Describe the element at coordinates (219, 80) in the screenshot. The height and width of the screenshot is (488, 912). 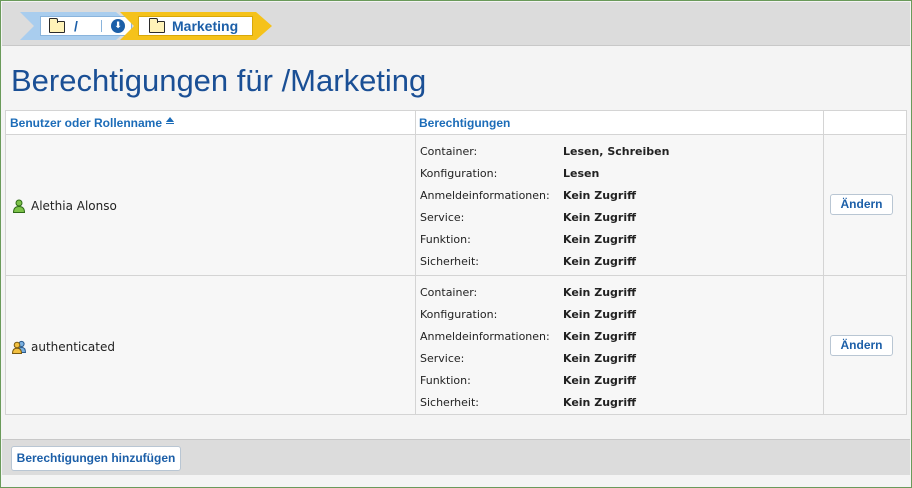
I see `page-title: Berechtigungen für /Marketing` at that location.